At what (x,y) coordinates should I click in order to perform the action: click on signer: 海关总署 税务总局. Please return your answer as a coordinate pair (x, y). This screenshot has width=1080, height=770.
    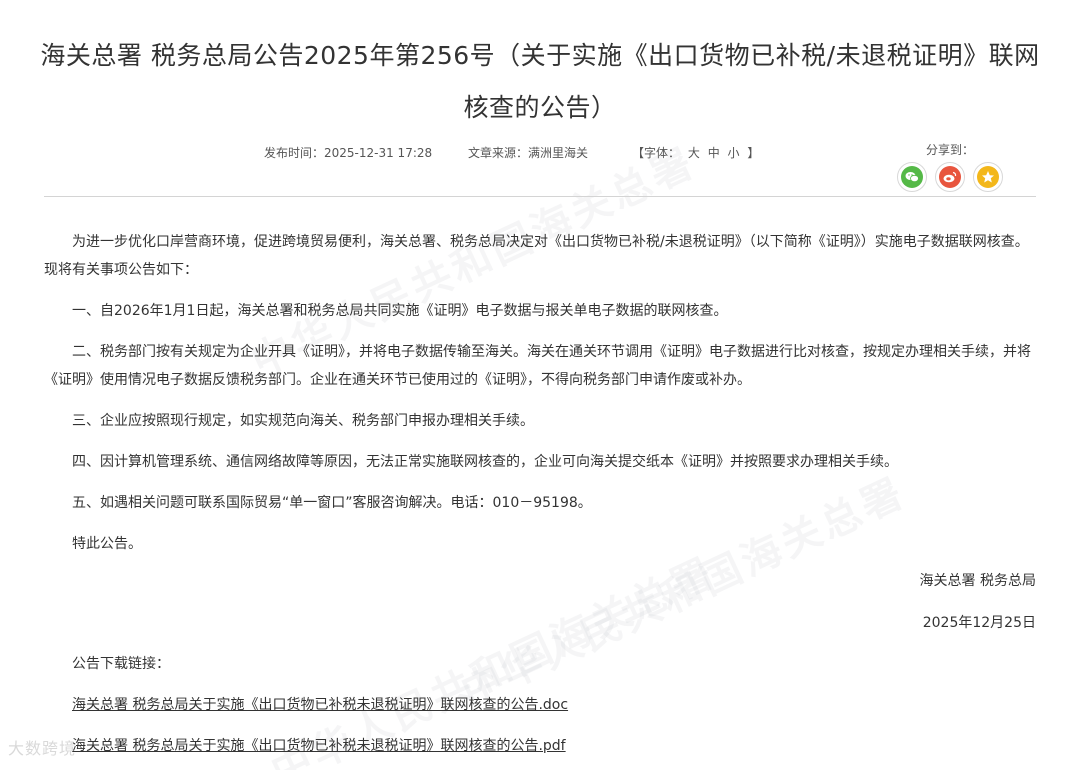
    Looking at the image, I should click on (977, 581).